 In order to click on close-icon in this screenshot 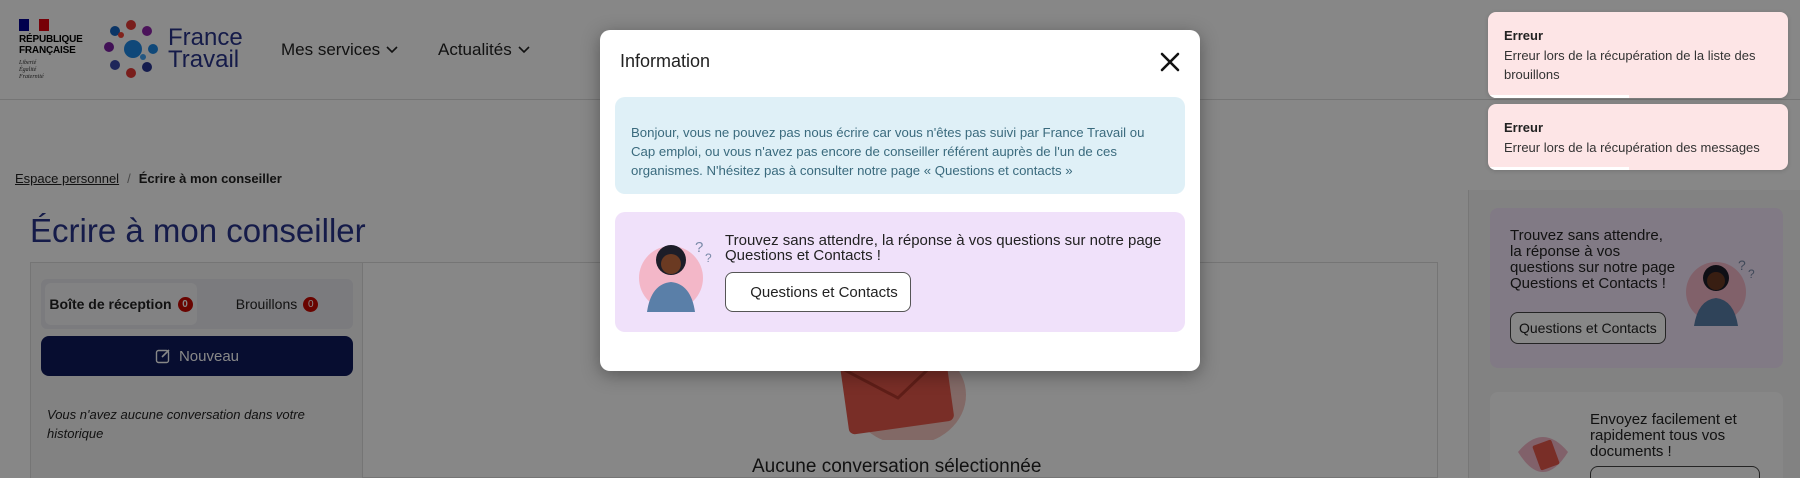, I will do `click(1170, 62)`.